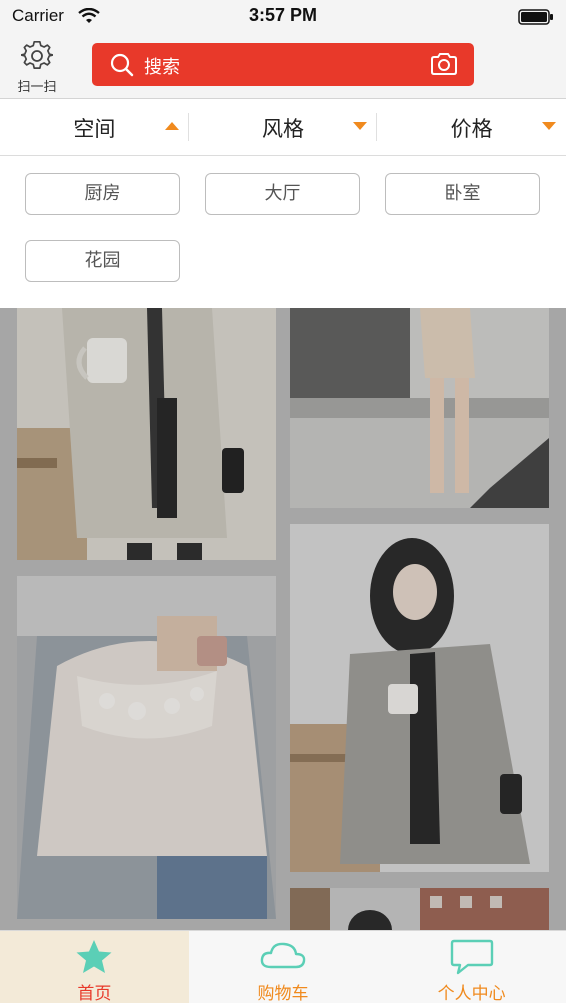 Image resolution: width=566 pixels, height=1004 pixels. What do you see at coordinates (94, 959) in the screenshot?
I see `star-icon` at bounding box center [94, 959].